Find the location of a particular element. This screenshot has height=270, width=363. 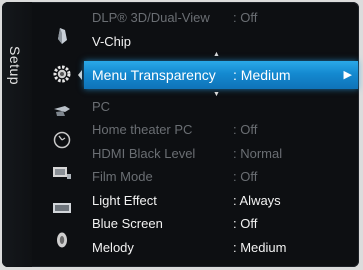

menu-item-label: HDMI Black Level is located at coordinates (144, 153).